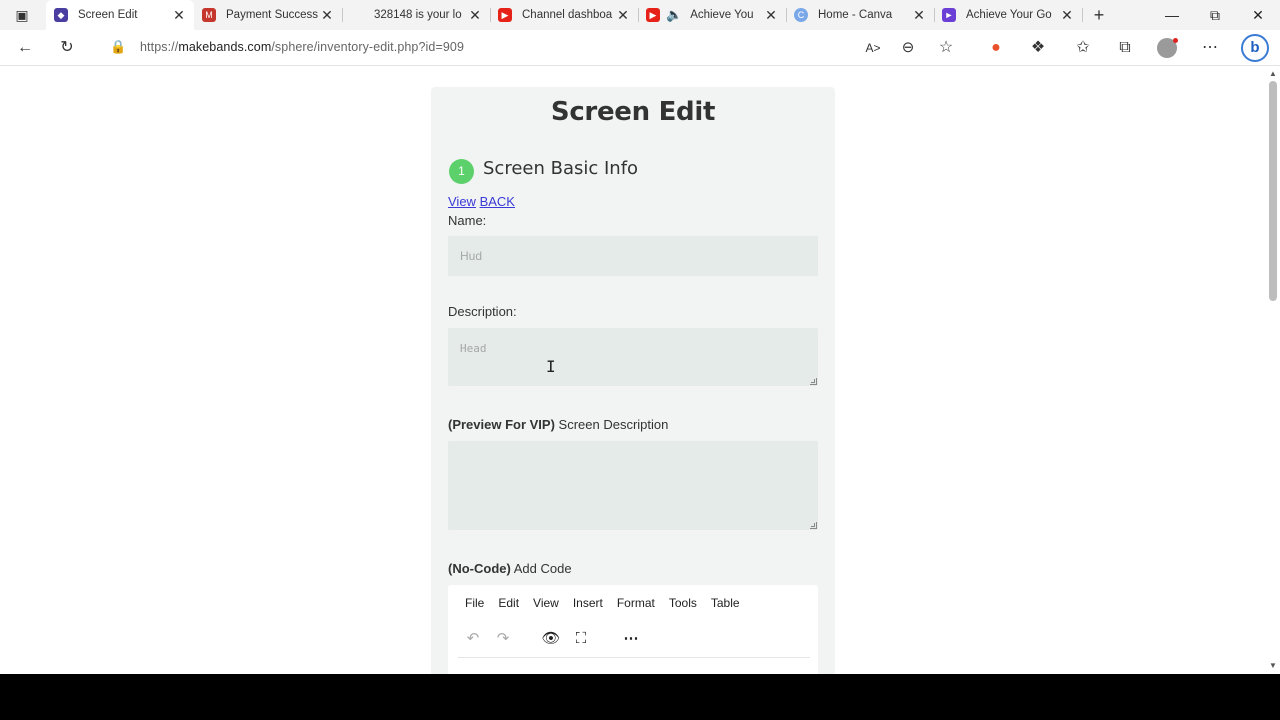 The height and width of the screenshot is (720, 1280). I want to click on tab-title: Achieve Your Go, so click(1009, 15).